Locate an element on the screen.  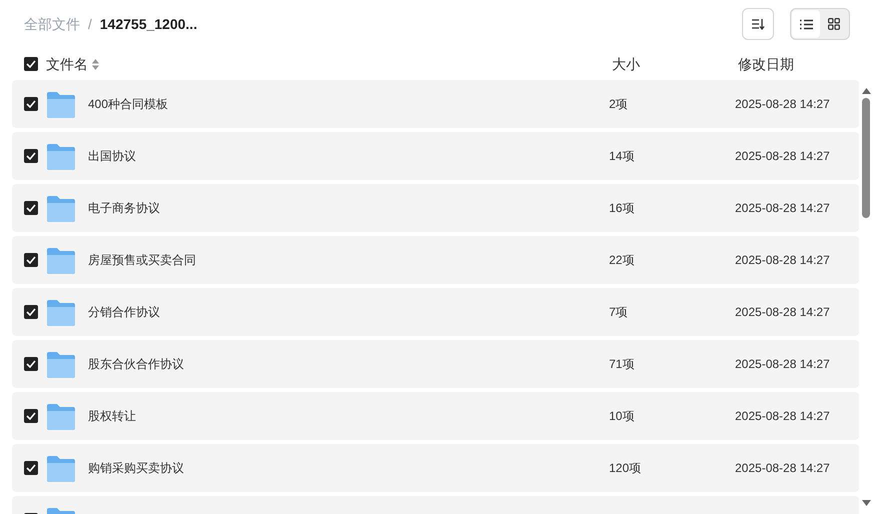
column-header: 大小 is located at coordinates (626, 64).